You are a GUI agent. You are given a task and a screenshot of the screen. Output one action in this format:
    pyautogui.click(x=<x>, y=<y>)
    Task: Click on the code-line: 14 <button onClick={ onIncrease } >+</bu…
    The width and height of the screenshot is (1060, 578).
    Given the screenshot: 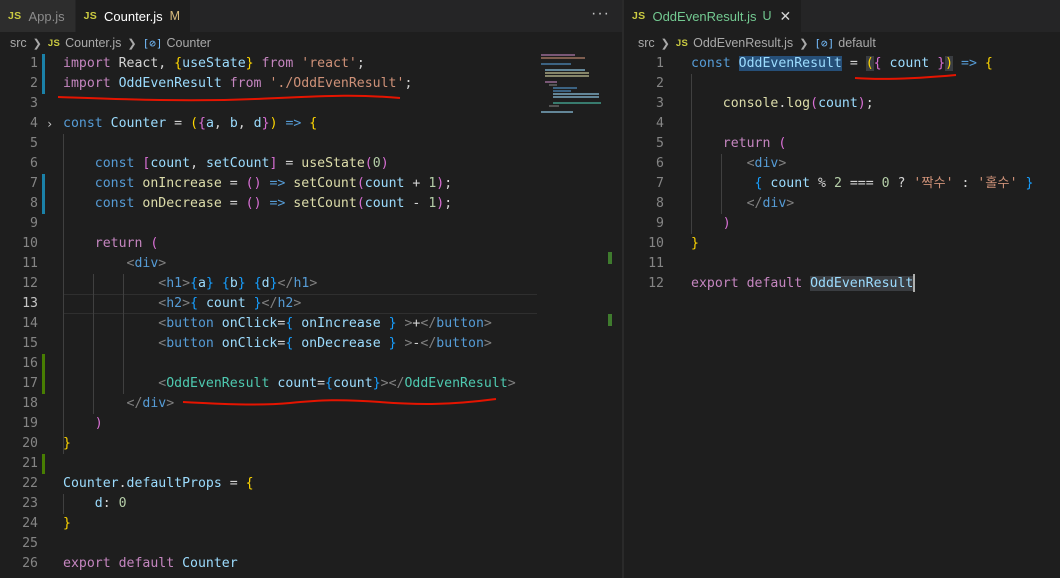 What is the action you would take?
    pyautogui.click(x=311, y=324)
    